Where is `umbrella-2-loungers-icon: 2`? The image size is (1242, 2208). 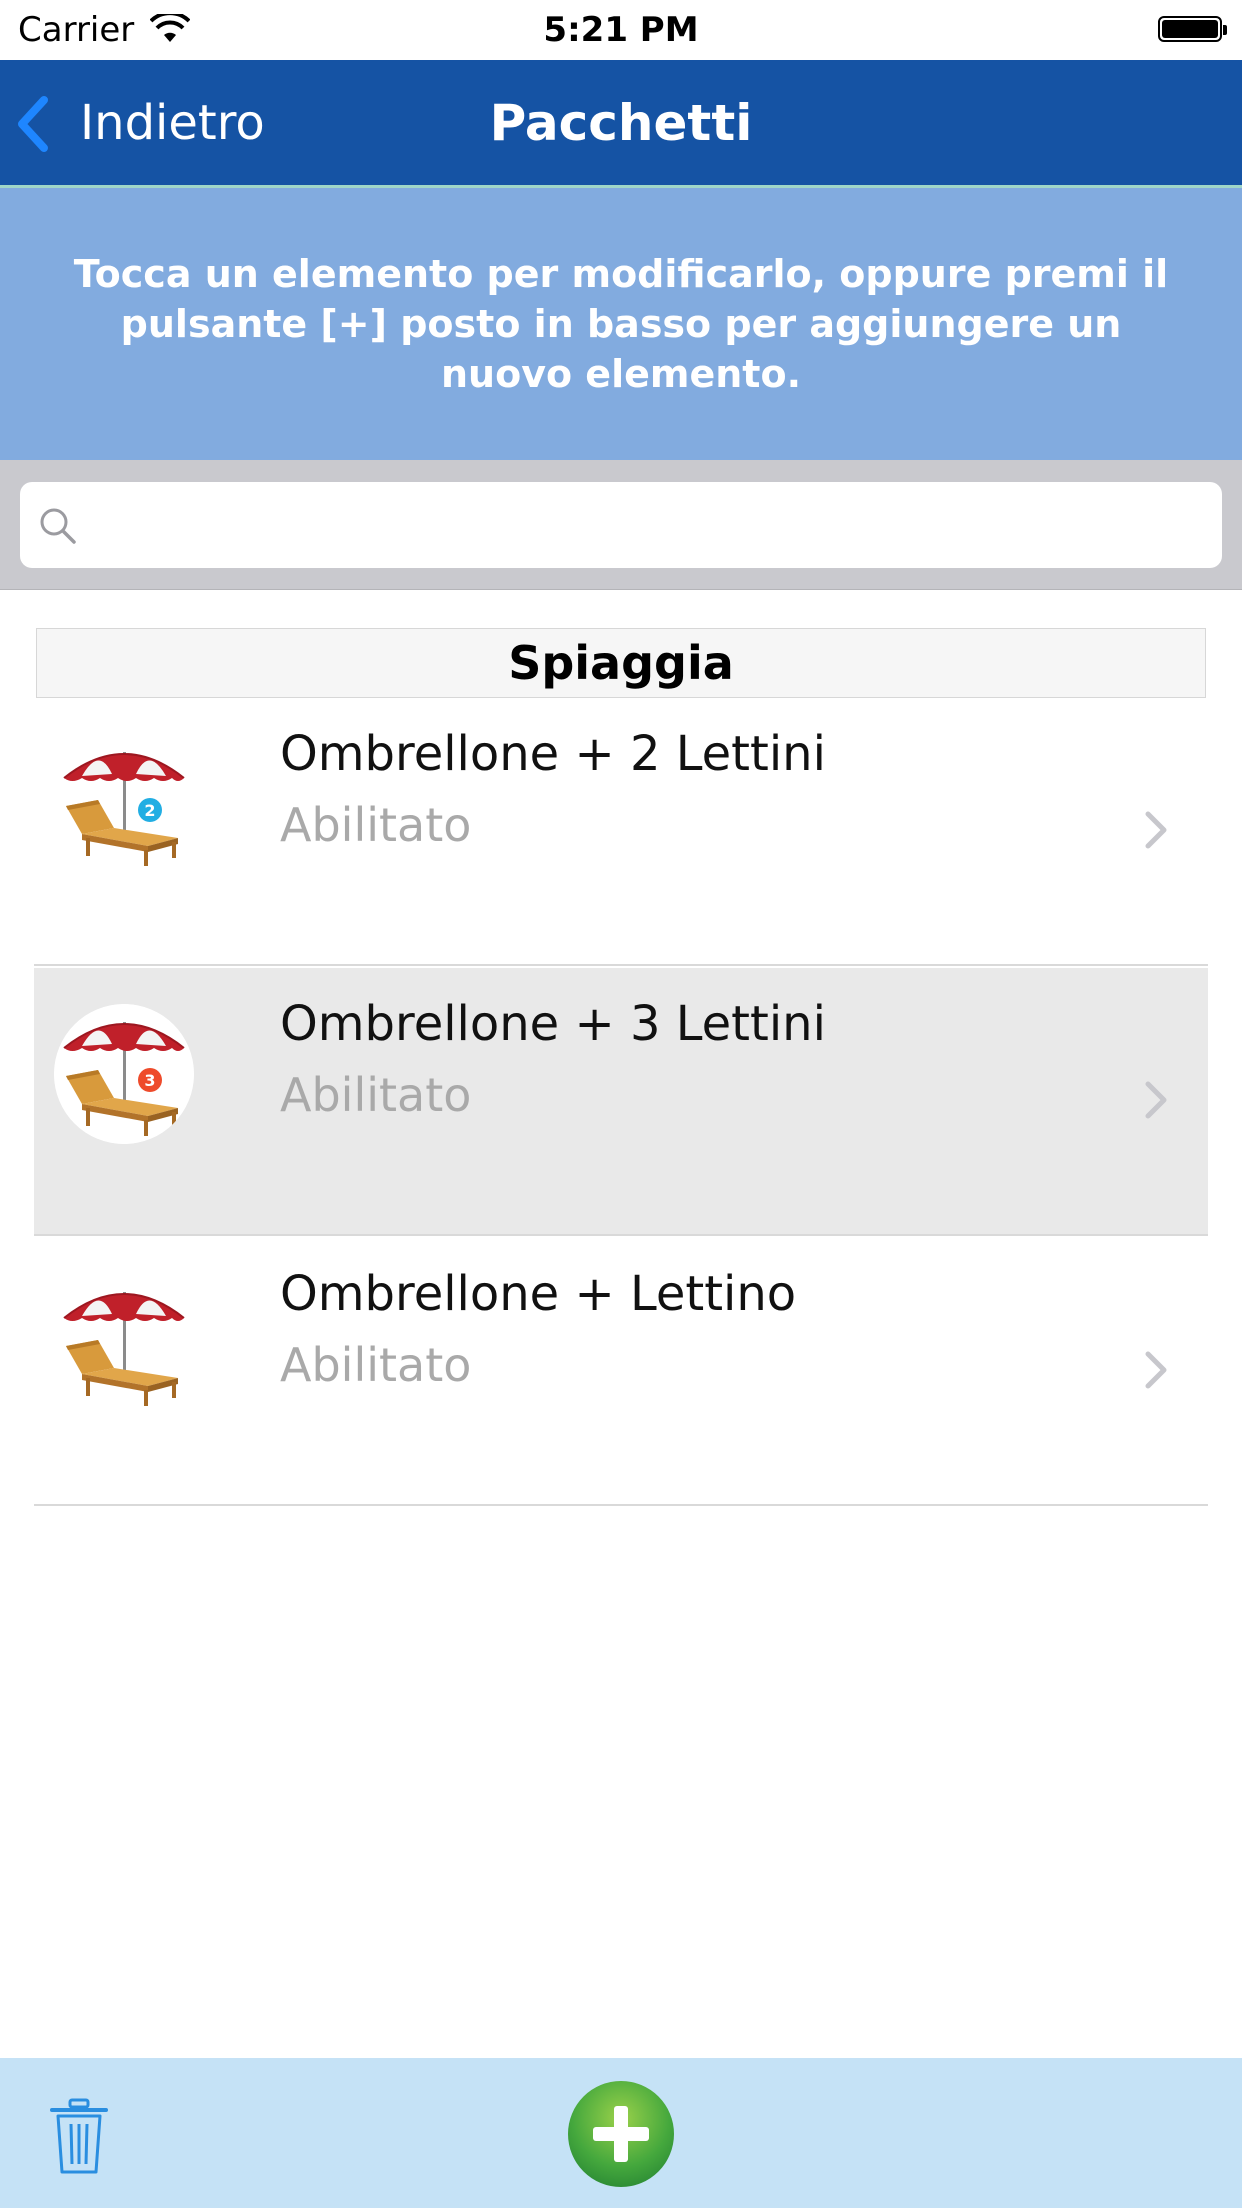
umbrella-2-loungers-icon: 2 is located at coordinates (124, 809).